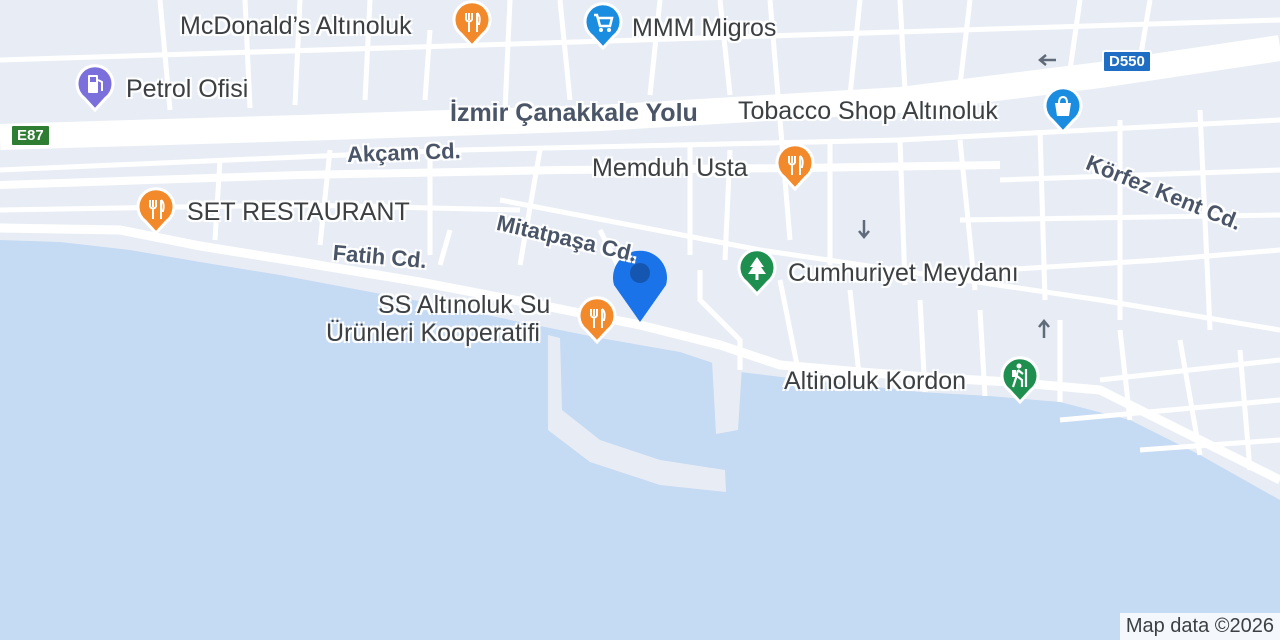  What do you see at coordinates (1063, 110) in the screenshot?
I see `shopping-bag-icon` at bounding box center [1063, 110].